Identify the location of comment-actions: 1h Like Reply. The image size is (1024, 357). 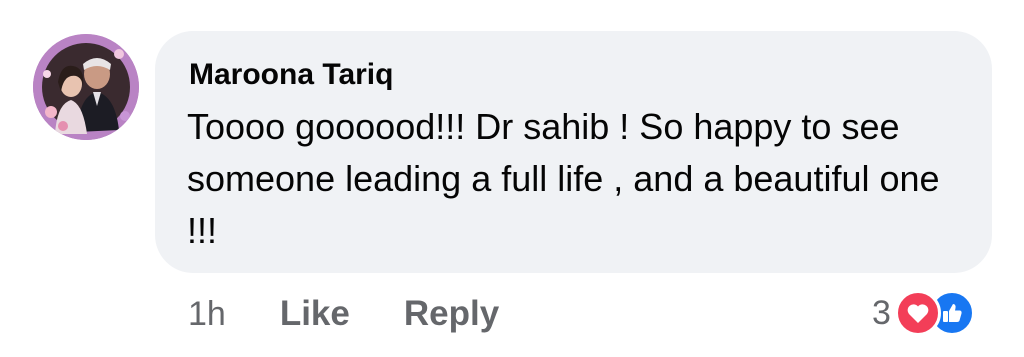
(370, 314).